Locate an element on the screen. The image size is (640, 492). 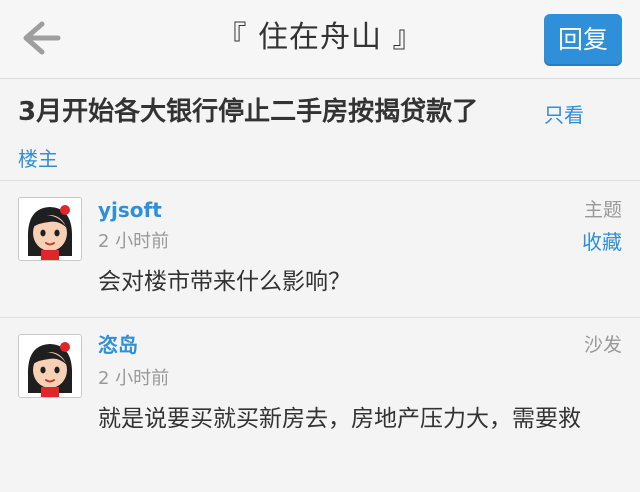
reply-button: 回复 is located at coordinates (583, 40).